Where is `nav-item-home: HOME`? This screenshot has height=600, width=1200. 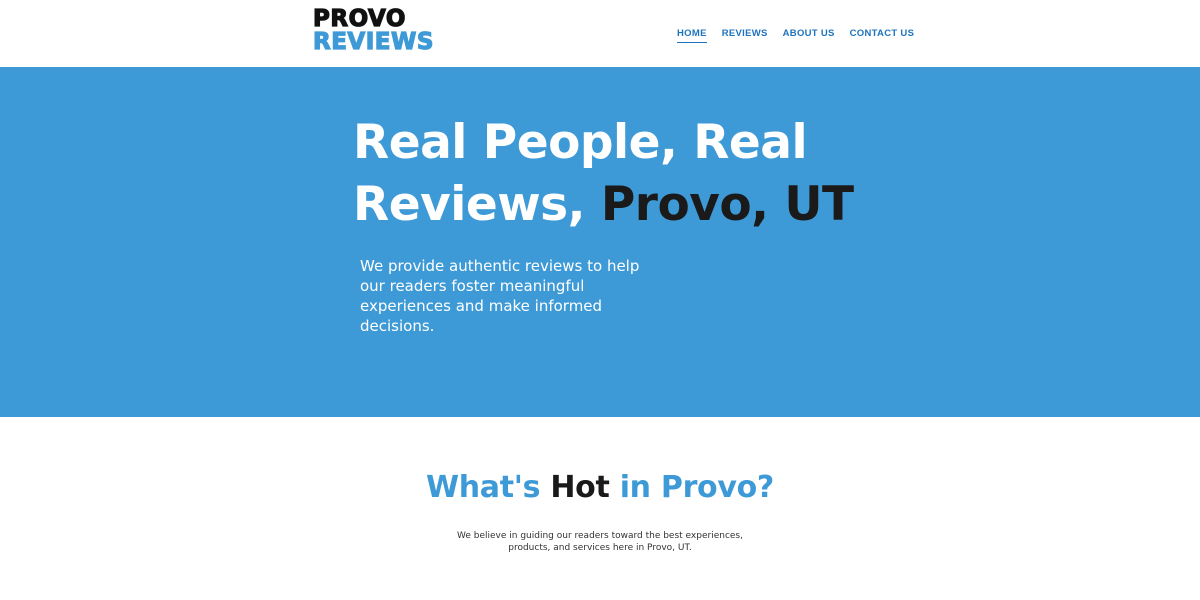 nav-item-home: HOME is located at coordinates (692, 35).